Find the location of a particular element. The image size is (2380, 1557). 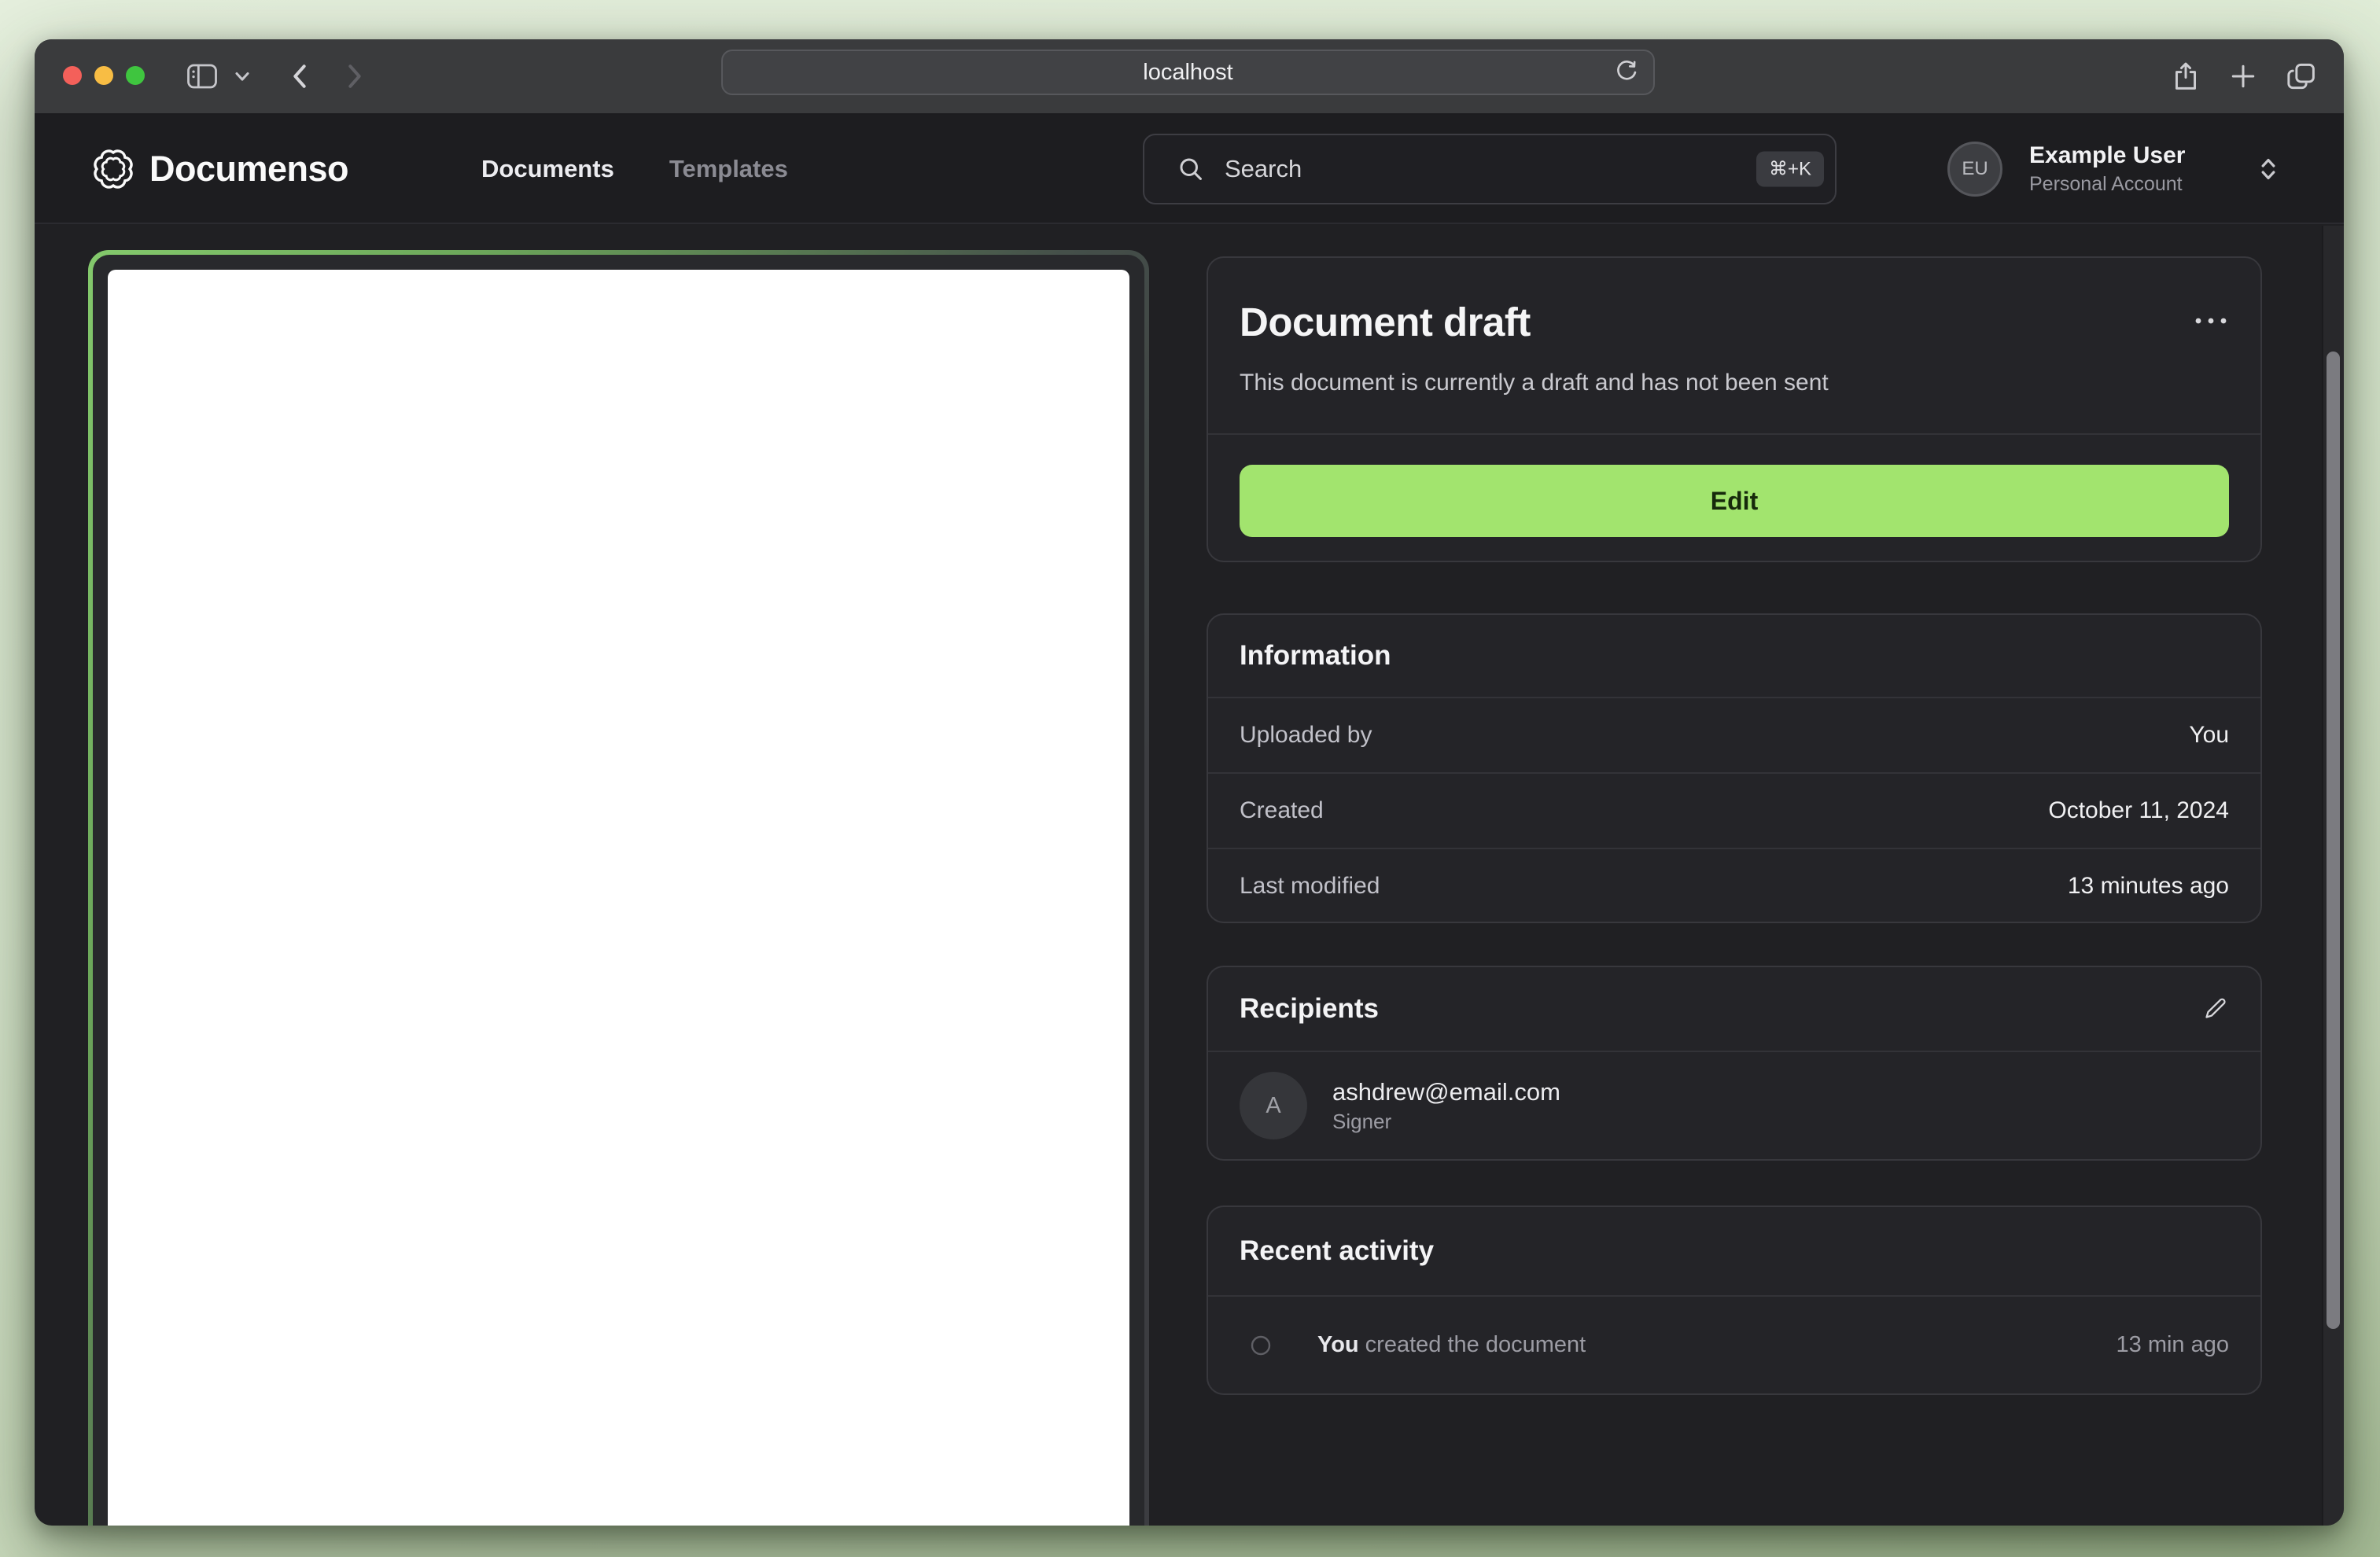

user-menu: EU Example User Personal Account is located at coordinates (2113, 169).